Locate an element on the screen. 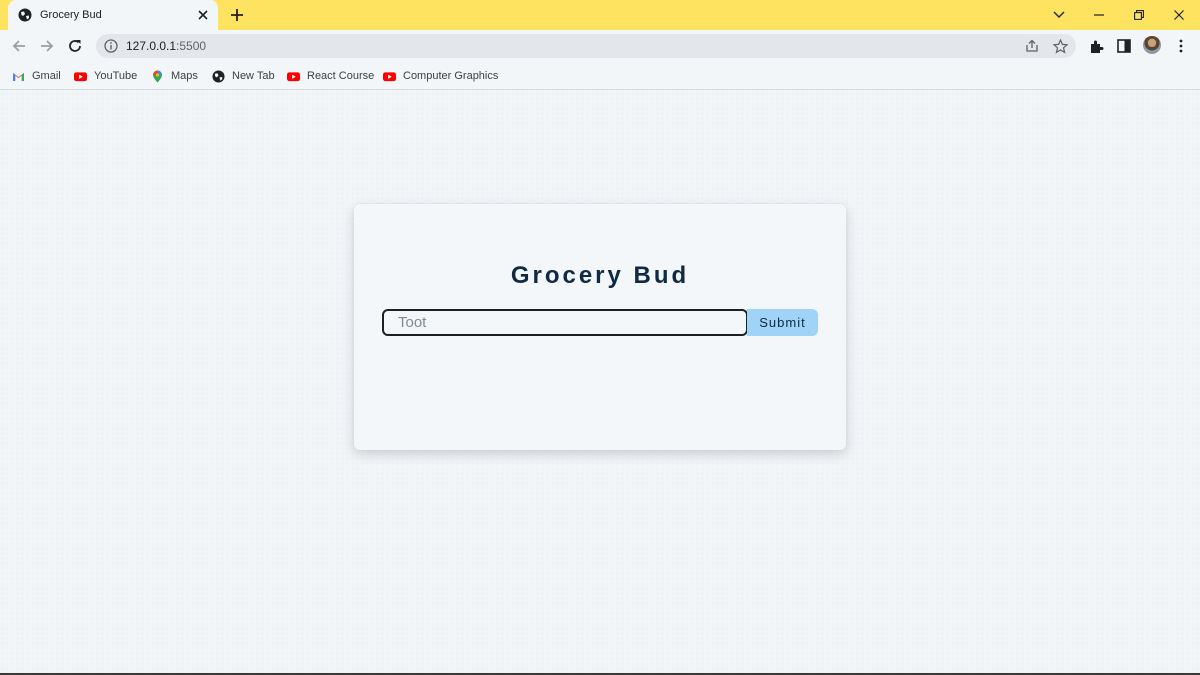 Image resolution: width=1200 pixels, height=675 pixels. share-icon is located at coordinates (1032, 46).